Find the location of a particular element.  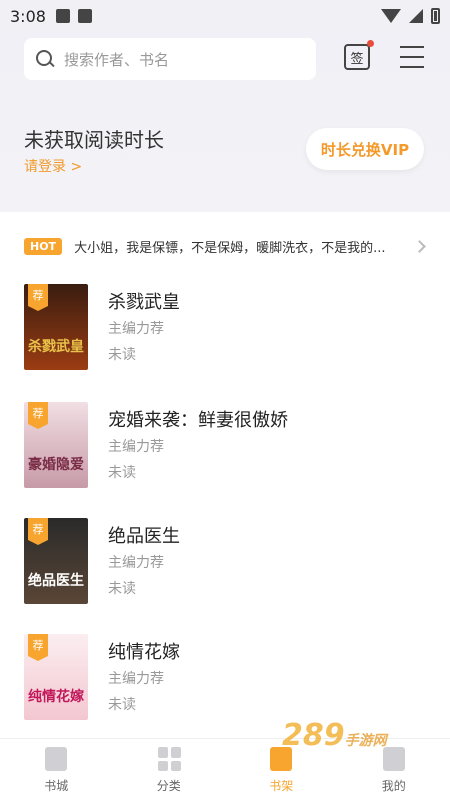

search-icon is located at coordinates (45, 59).